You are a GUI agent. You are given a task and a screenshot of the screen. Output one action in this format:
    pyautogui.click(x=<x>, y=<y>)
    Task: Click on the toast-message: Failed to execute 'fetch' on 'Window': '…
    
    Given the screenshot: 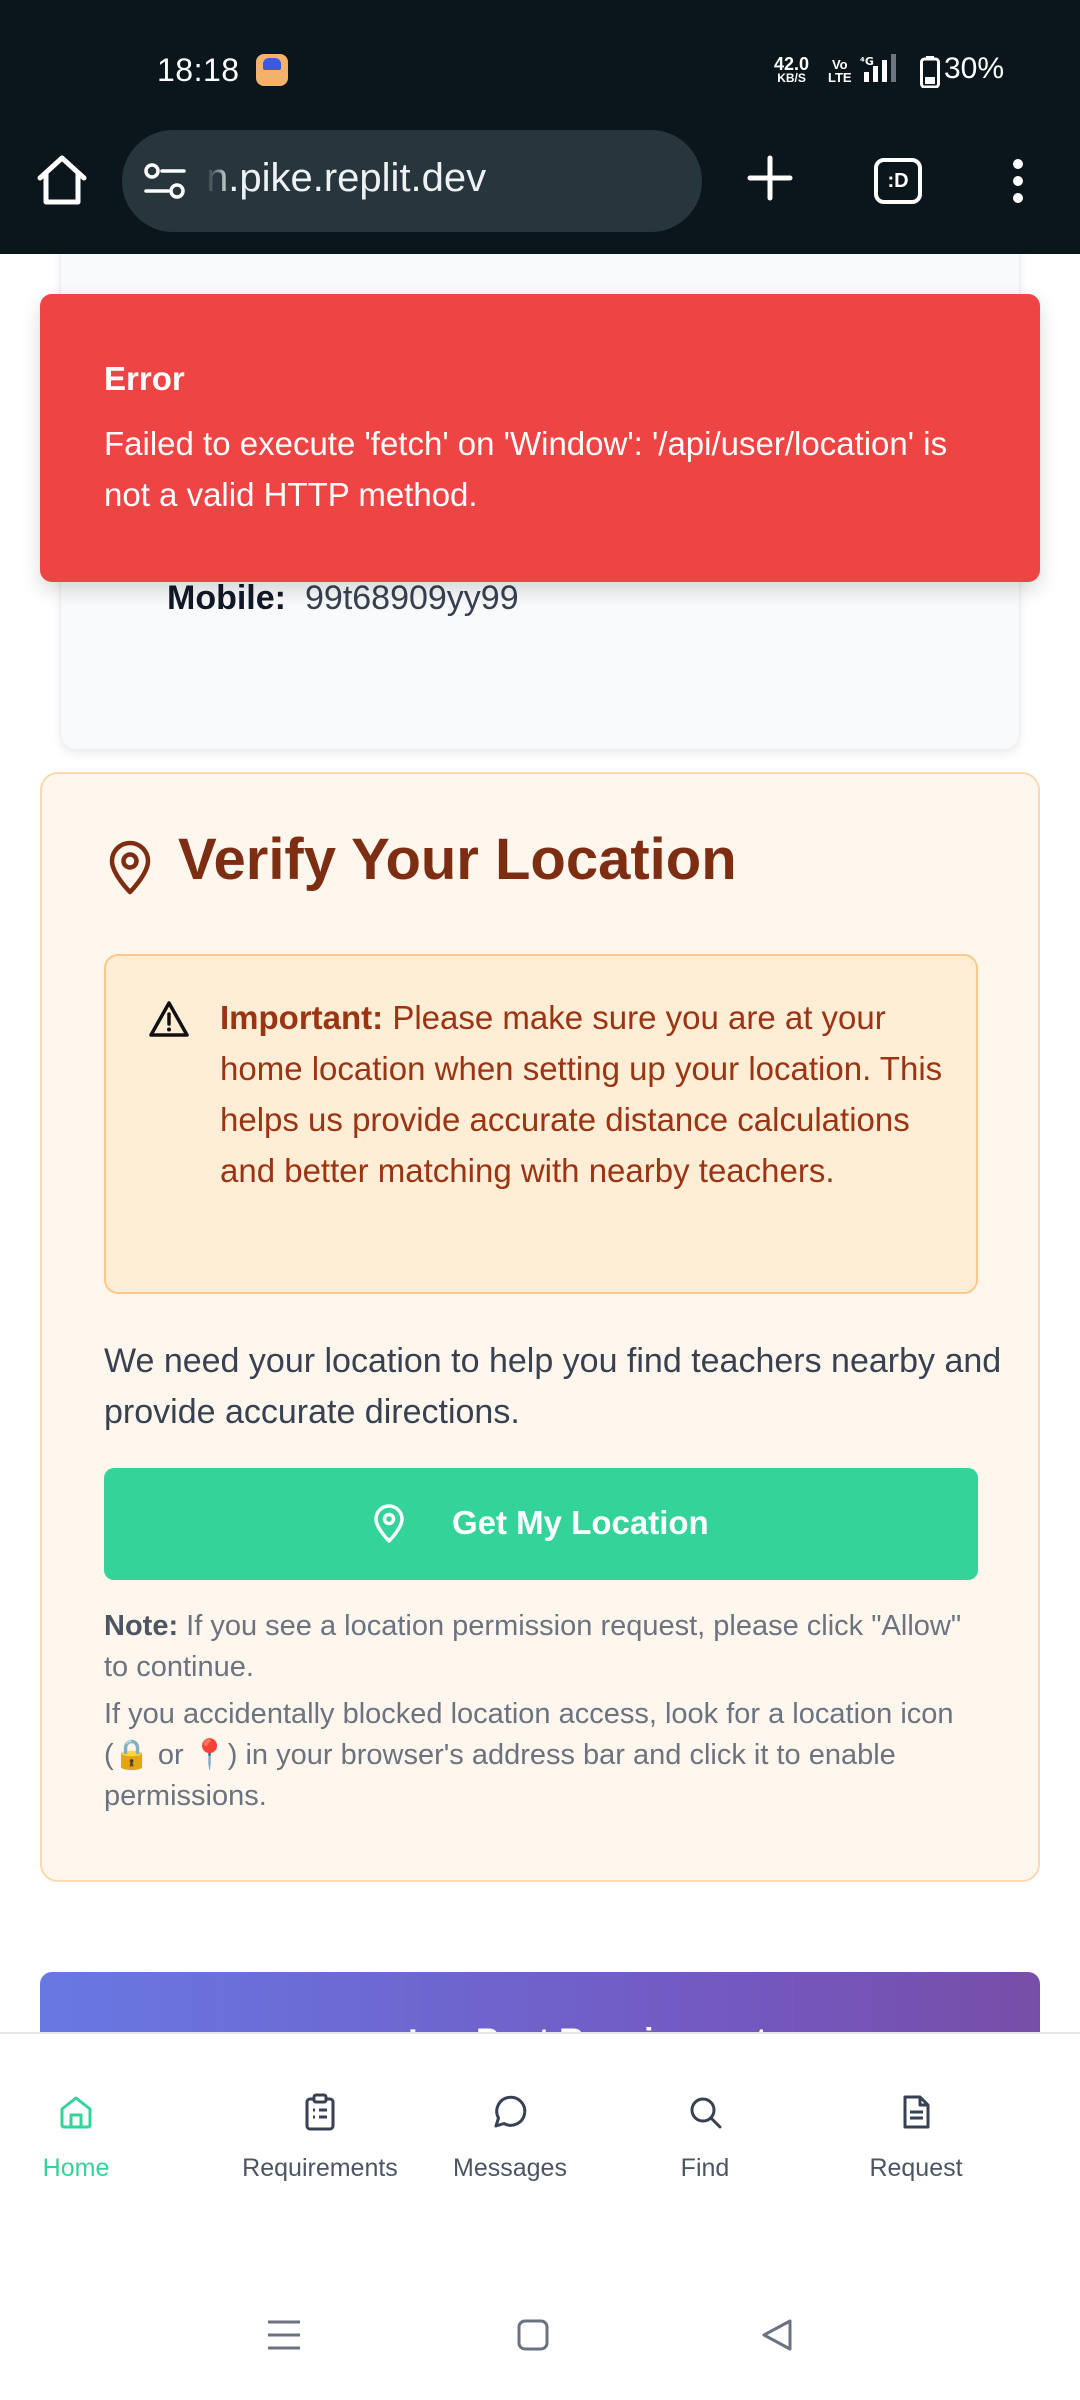 What is the action you would take?
    pyautogui.click(x=526, y=469)
    